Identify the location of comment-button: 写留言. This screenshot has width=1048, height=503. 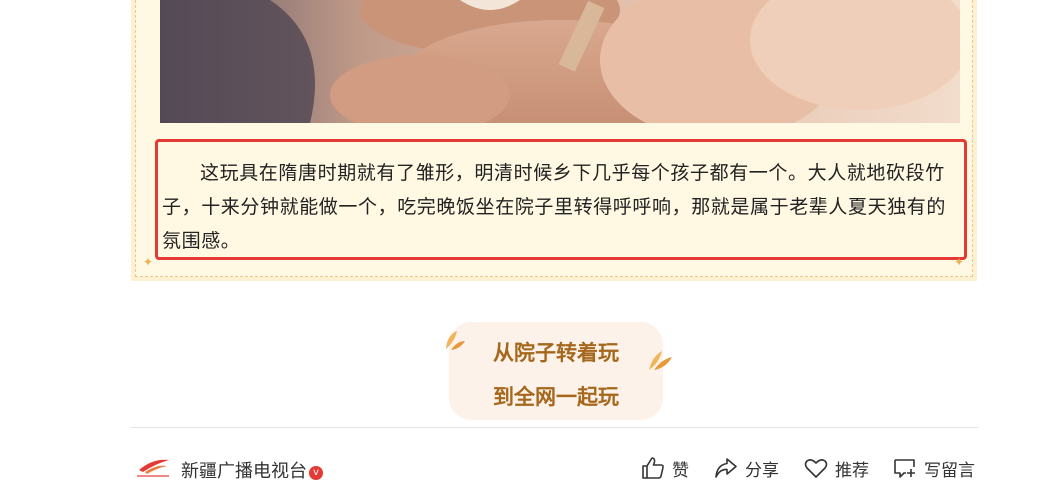
(933, 468).